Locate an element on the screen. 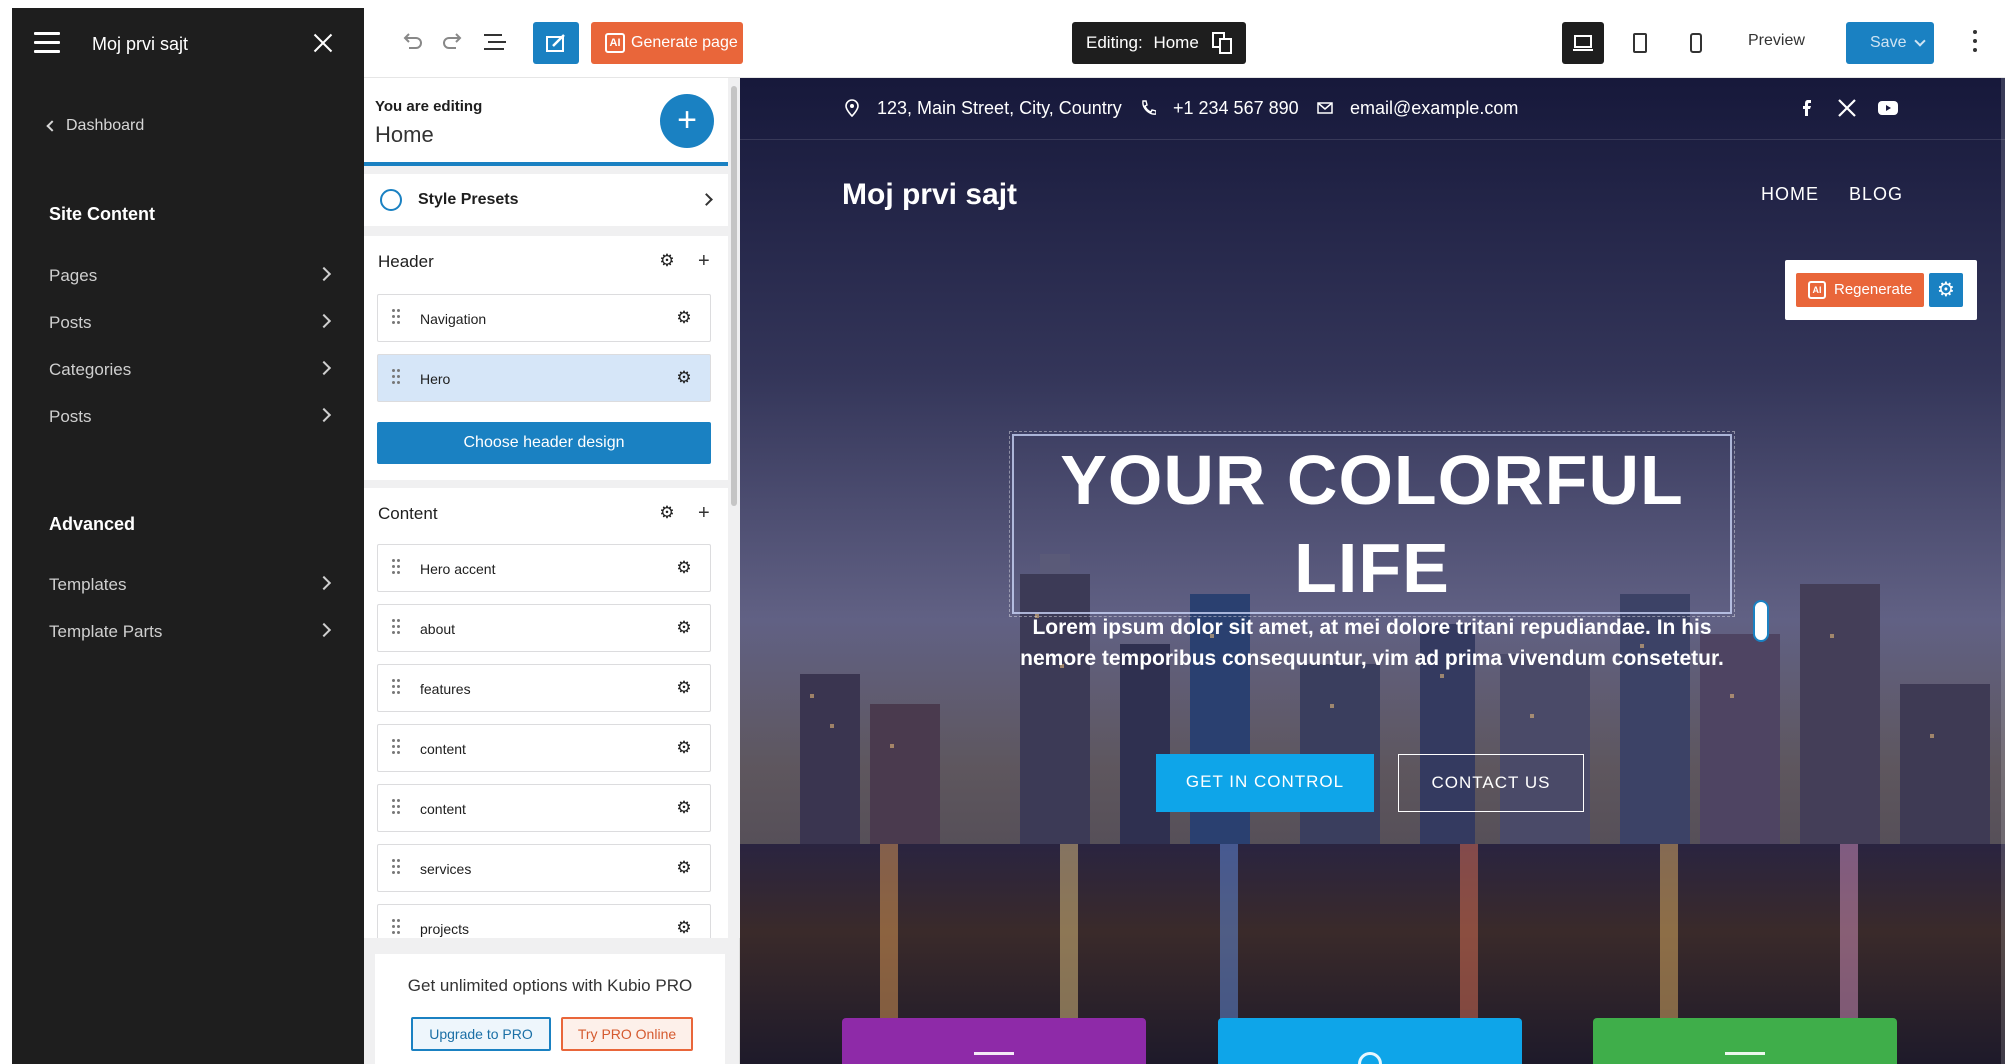 The height and width of the screenshot is (1064, 2005). block-content-2: content ⚙ is located at coordinates (544, 808).